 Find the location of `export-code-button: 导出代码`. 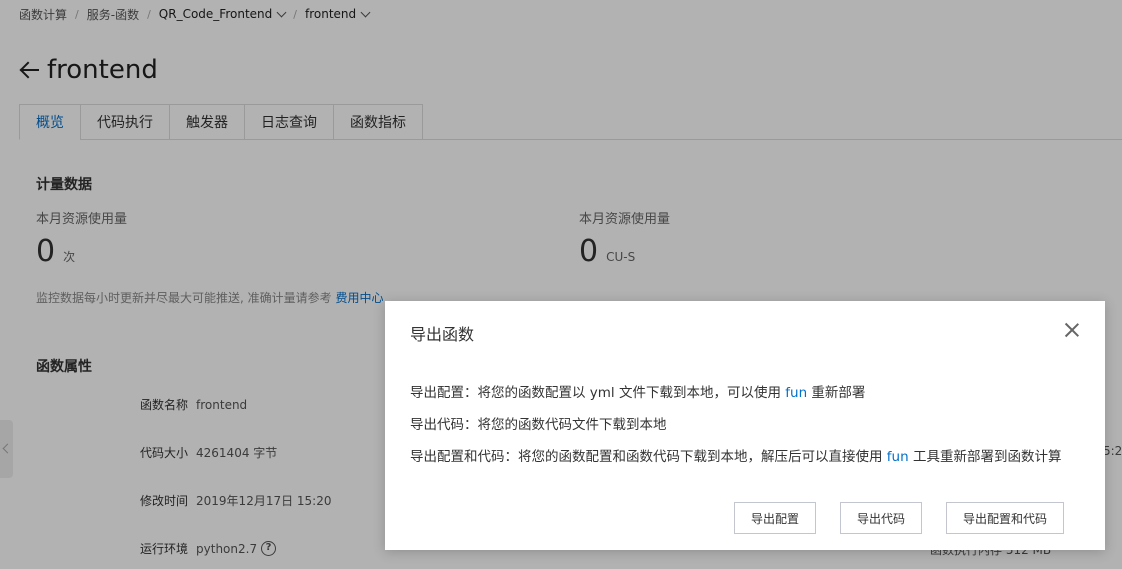

export-code-button: 导出代码 is located at coordinates (881, 518).